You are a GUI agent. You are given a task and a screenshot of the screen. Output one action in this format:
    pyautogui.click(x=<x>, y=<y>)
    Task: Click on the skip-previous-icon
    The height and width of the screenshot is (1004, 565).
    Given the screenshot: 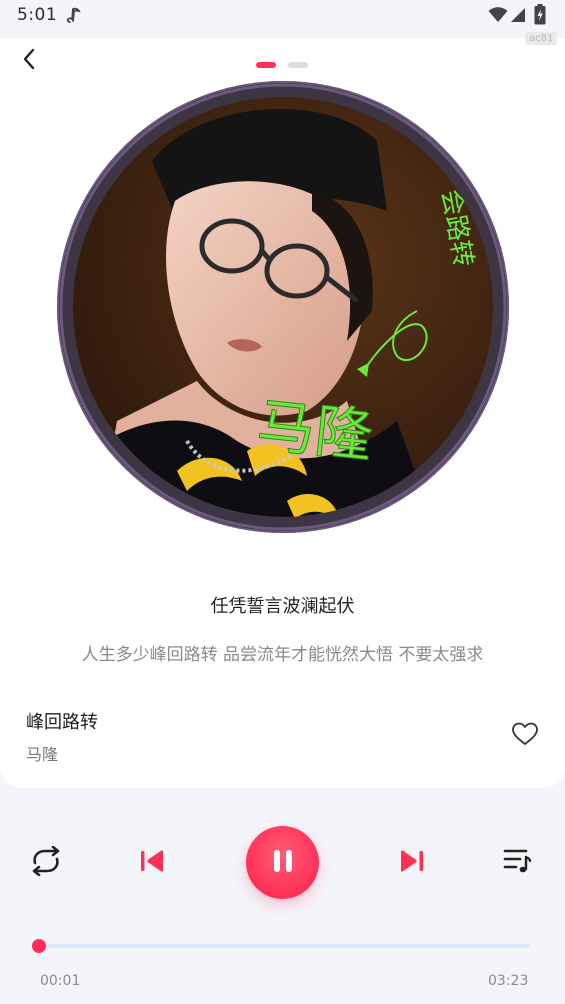 What is the action you would take?
    pyautogui.click(x=152, y=863)
    